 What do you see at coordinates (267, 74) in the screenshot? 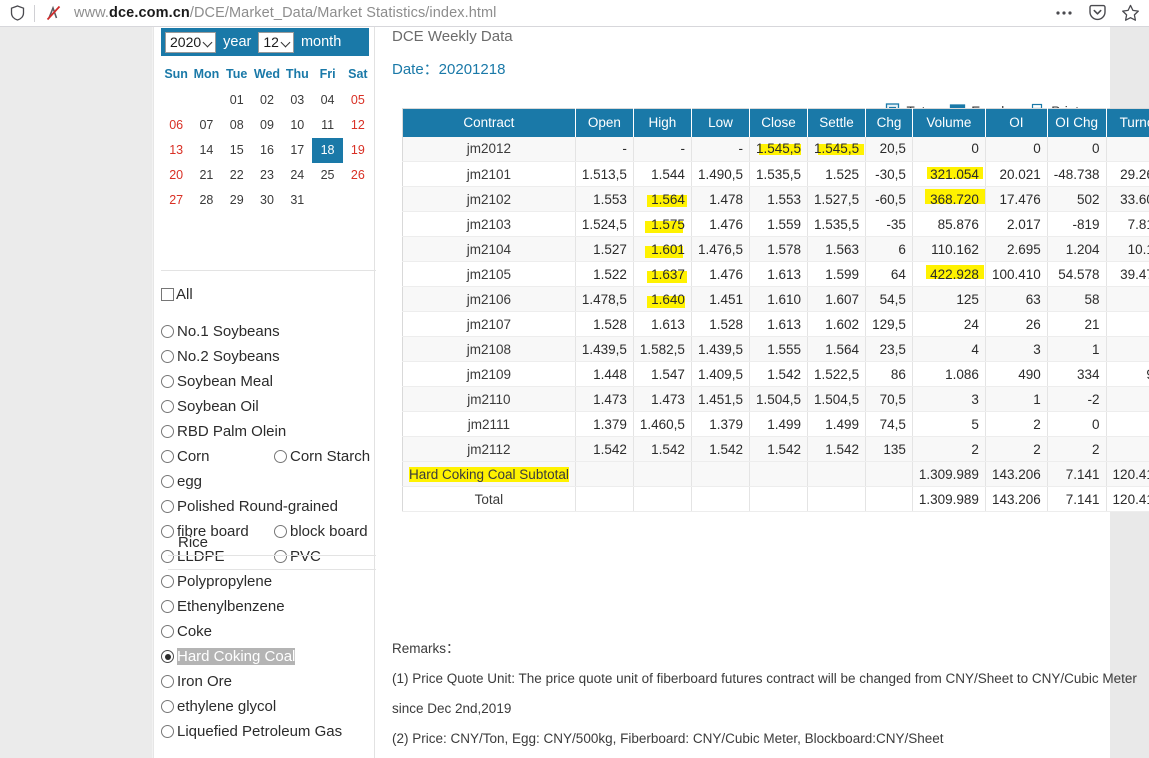
I see `calendar-dow-wed: Wed` at bounding box center [267, 74].